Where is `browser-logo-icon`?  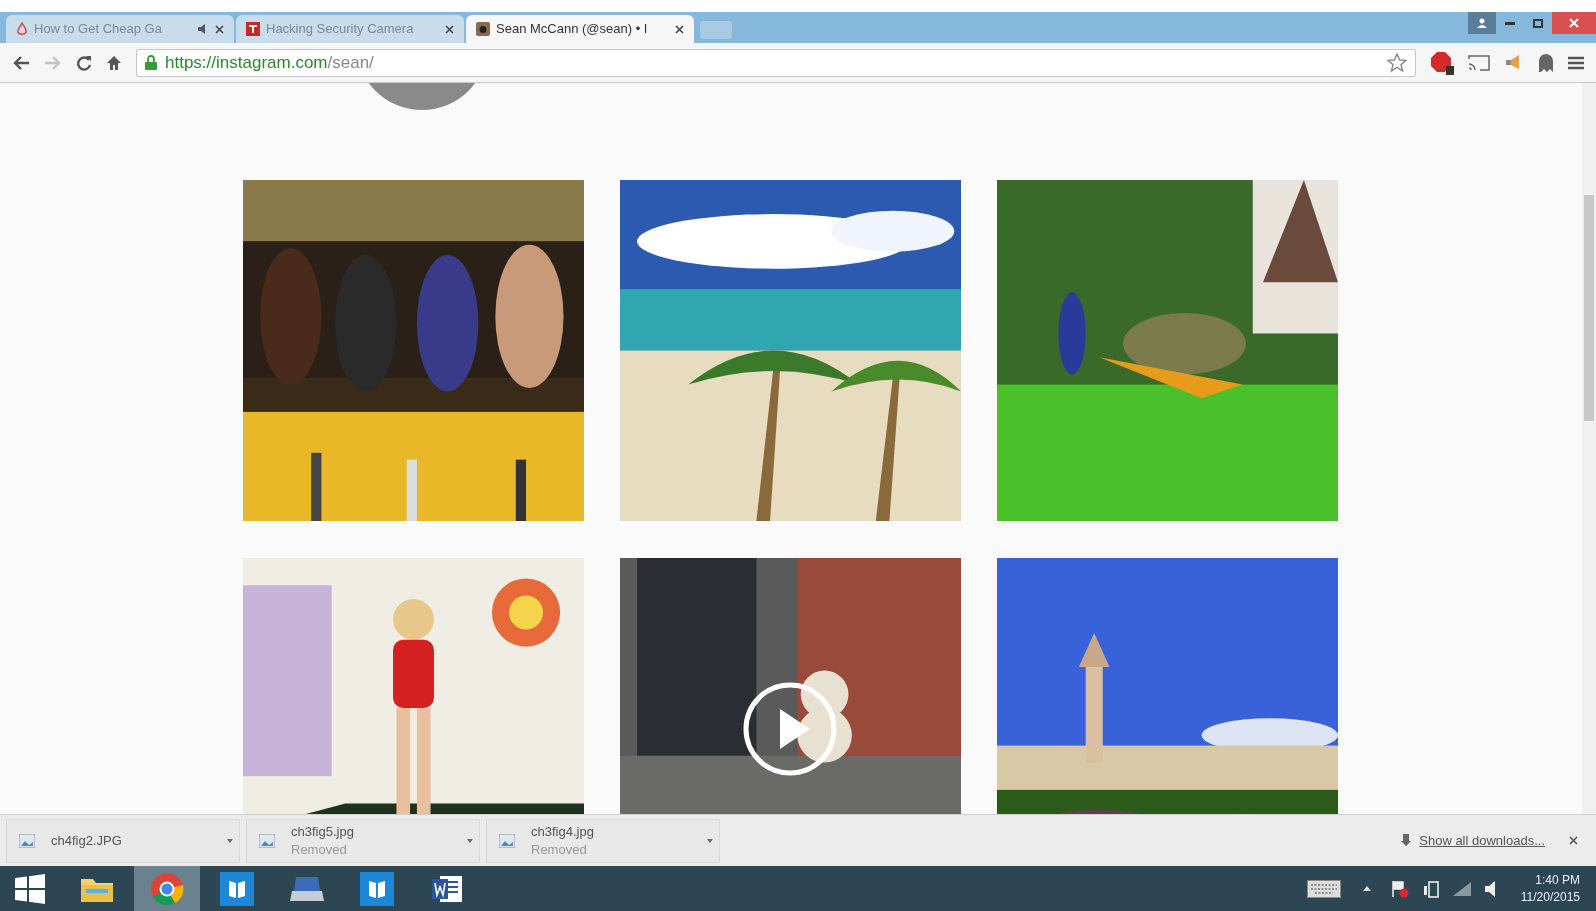 browser-logo-icon is located at coordinates (167, 888).